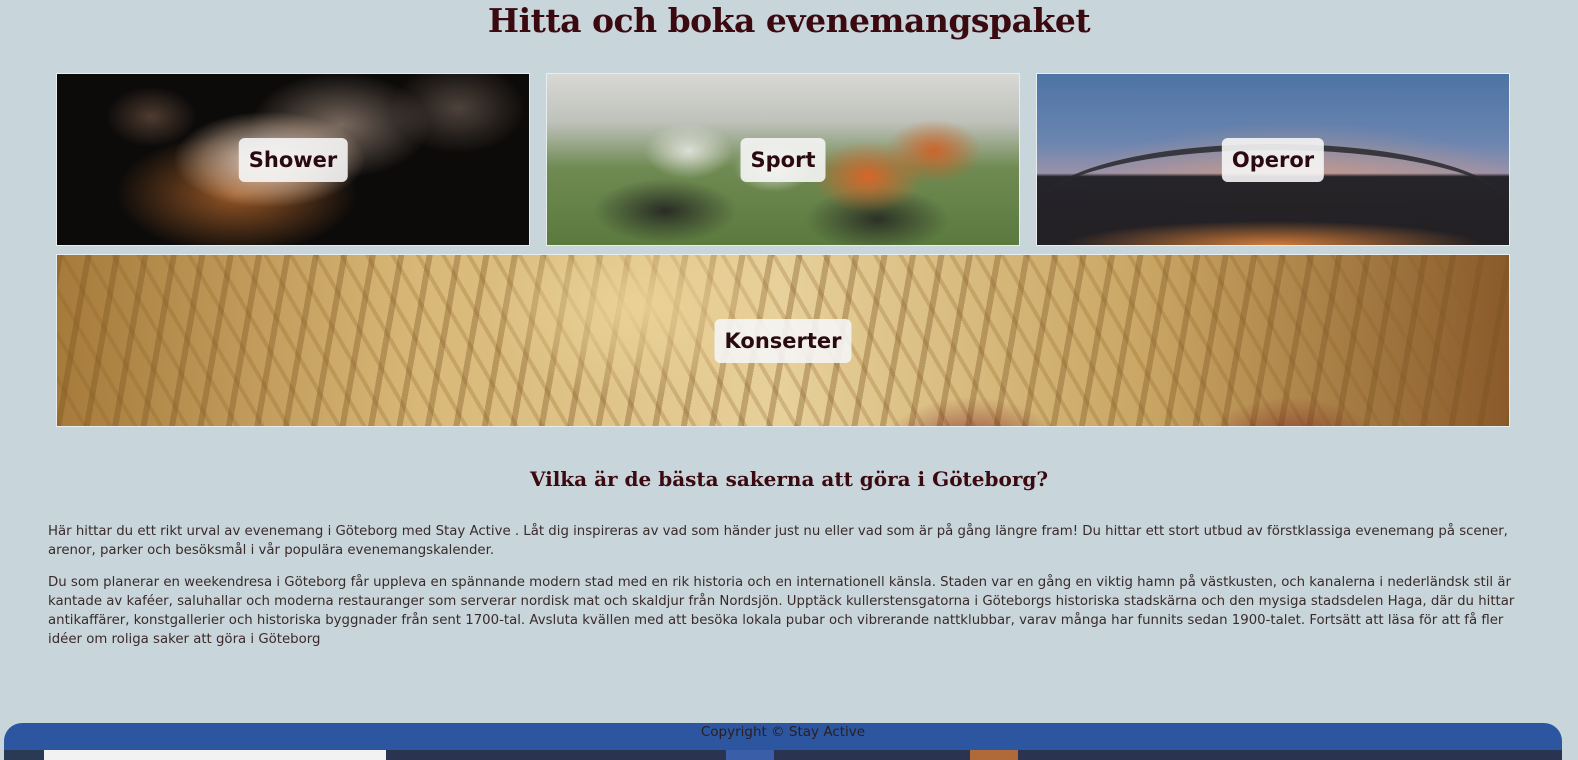  Describe the element at coordinates (750, 755) in the screenshot. I see `footer-strip-blue` at that location.